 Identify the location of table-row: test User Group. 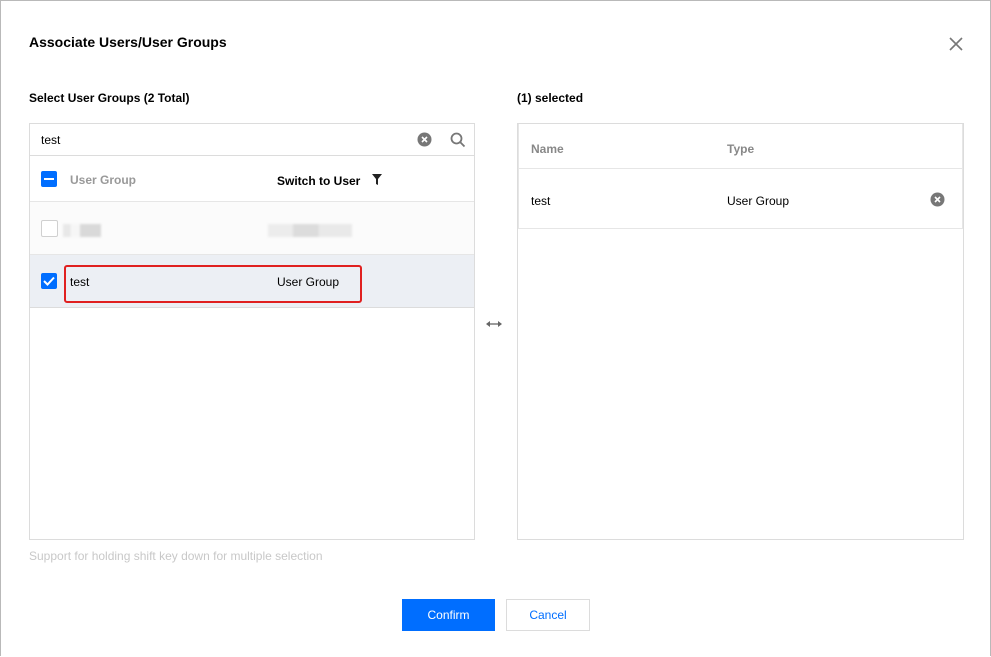
(252, 281).